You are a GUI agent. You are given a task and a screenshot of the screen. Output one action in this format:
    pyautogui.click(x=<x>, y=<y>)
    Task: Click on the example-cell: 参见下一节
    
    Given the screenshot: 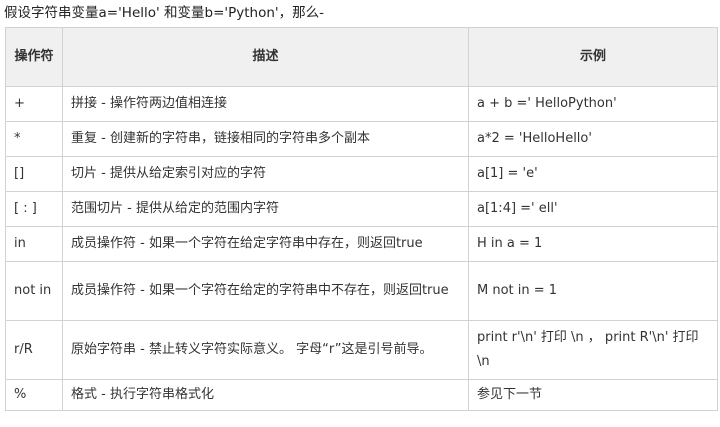 What is the action you would take?
    pyautogui.click(x=593, y=395)
    